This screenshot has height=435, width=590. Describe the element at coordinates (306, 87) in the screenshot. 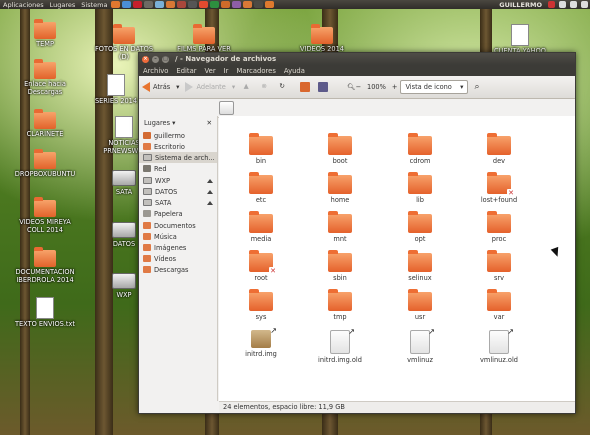

I see `home-button` at that location.